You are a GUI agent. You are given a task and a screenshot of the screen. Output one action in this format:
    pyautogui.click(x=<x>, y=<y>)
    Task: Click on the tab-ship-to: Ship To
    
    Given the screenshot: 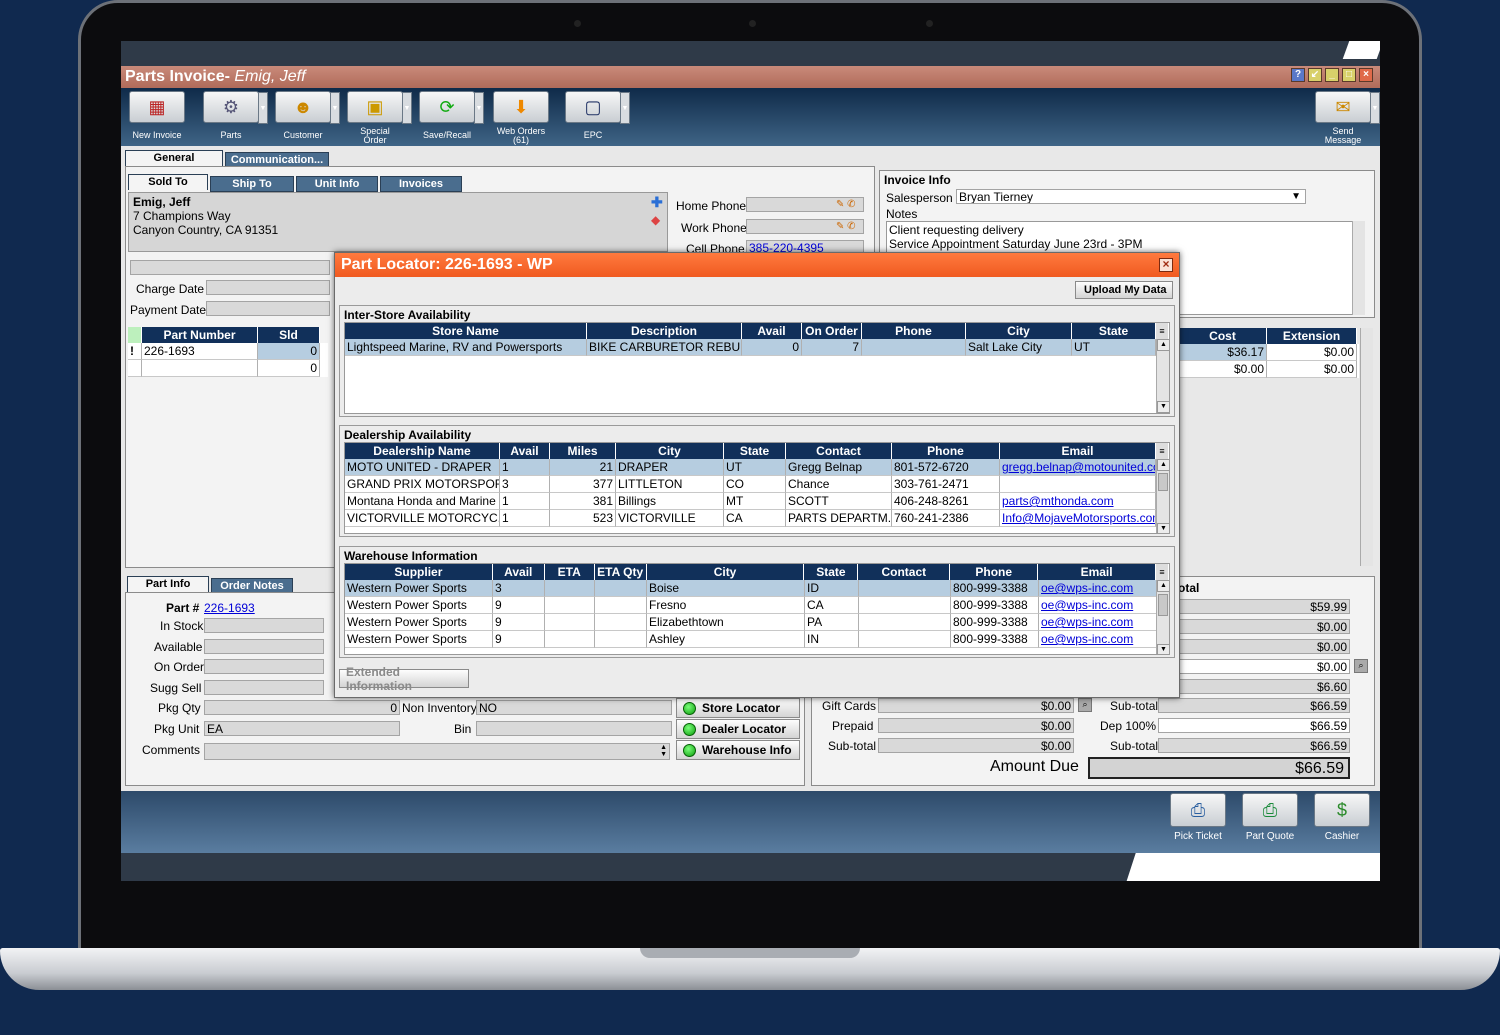 What is the action you would take?
    pyautogui.click(x=252, y=184)
    